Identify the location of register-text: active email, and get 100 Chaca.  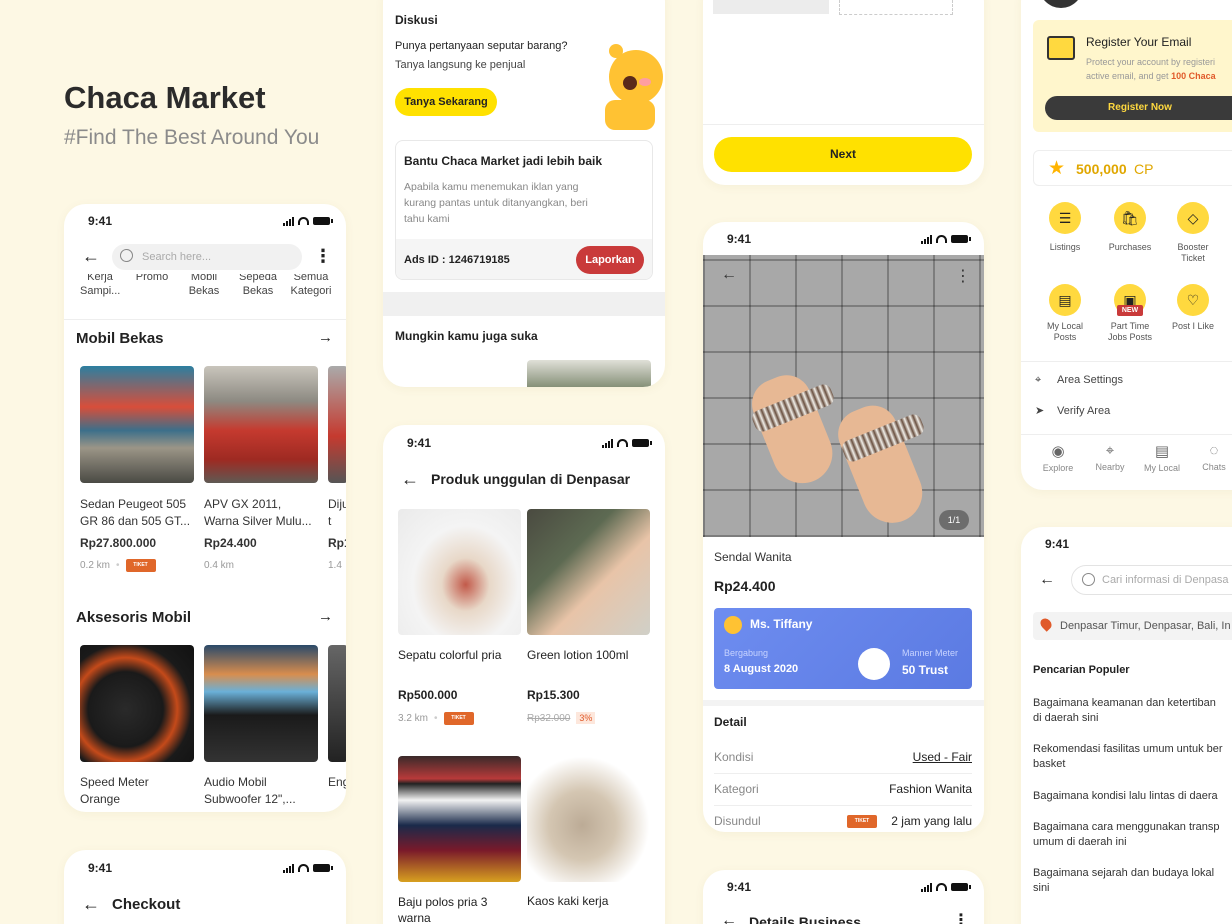
(1151, 76).